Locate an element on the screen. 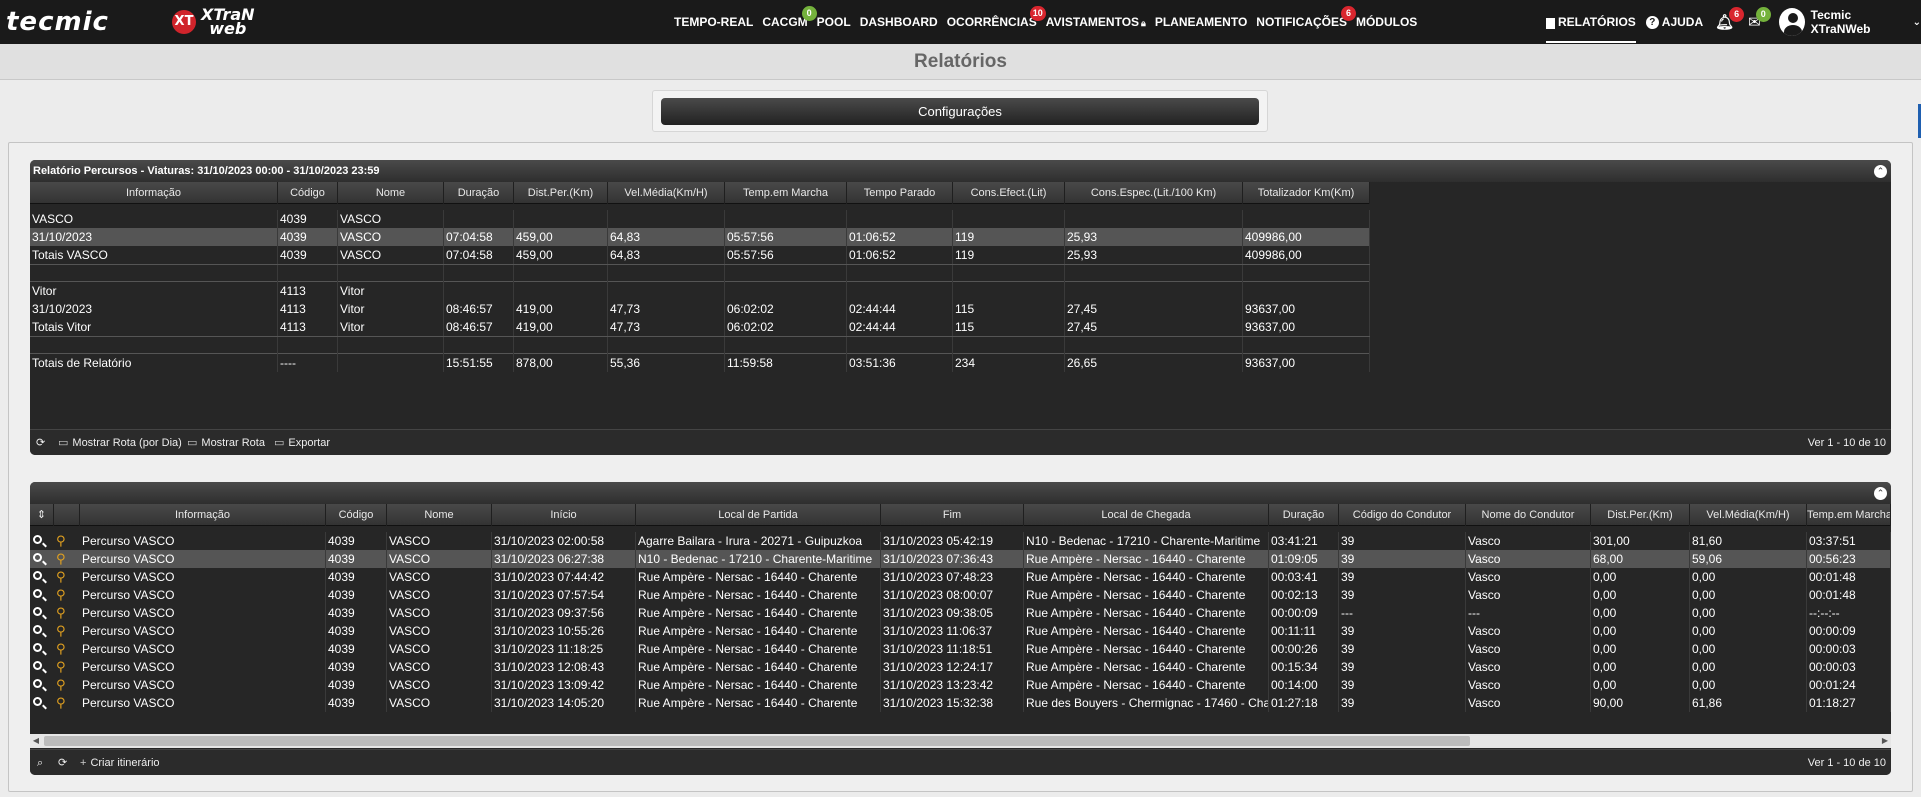 The height and width of the screenshot is (797, 1921). table-row: Vitor 4113 Vitor is located at coordinates (700, 291).